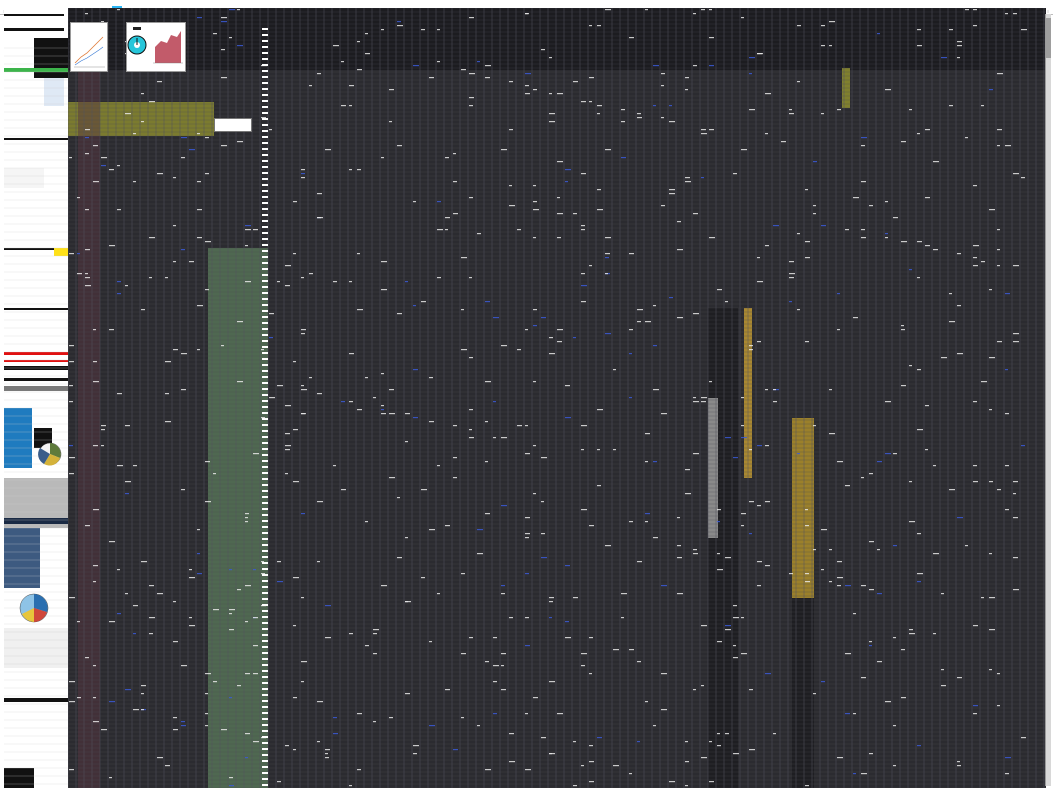 The width and height of the screenshot is (1053, 791). I want to click on vertical-scrollbar, so click(1048, 400).